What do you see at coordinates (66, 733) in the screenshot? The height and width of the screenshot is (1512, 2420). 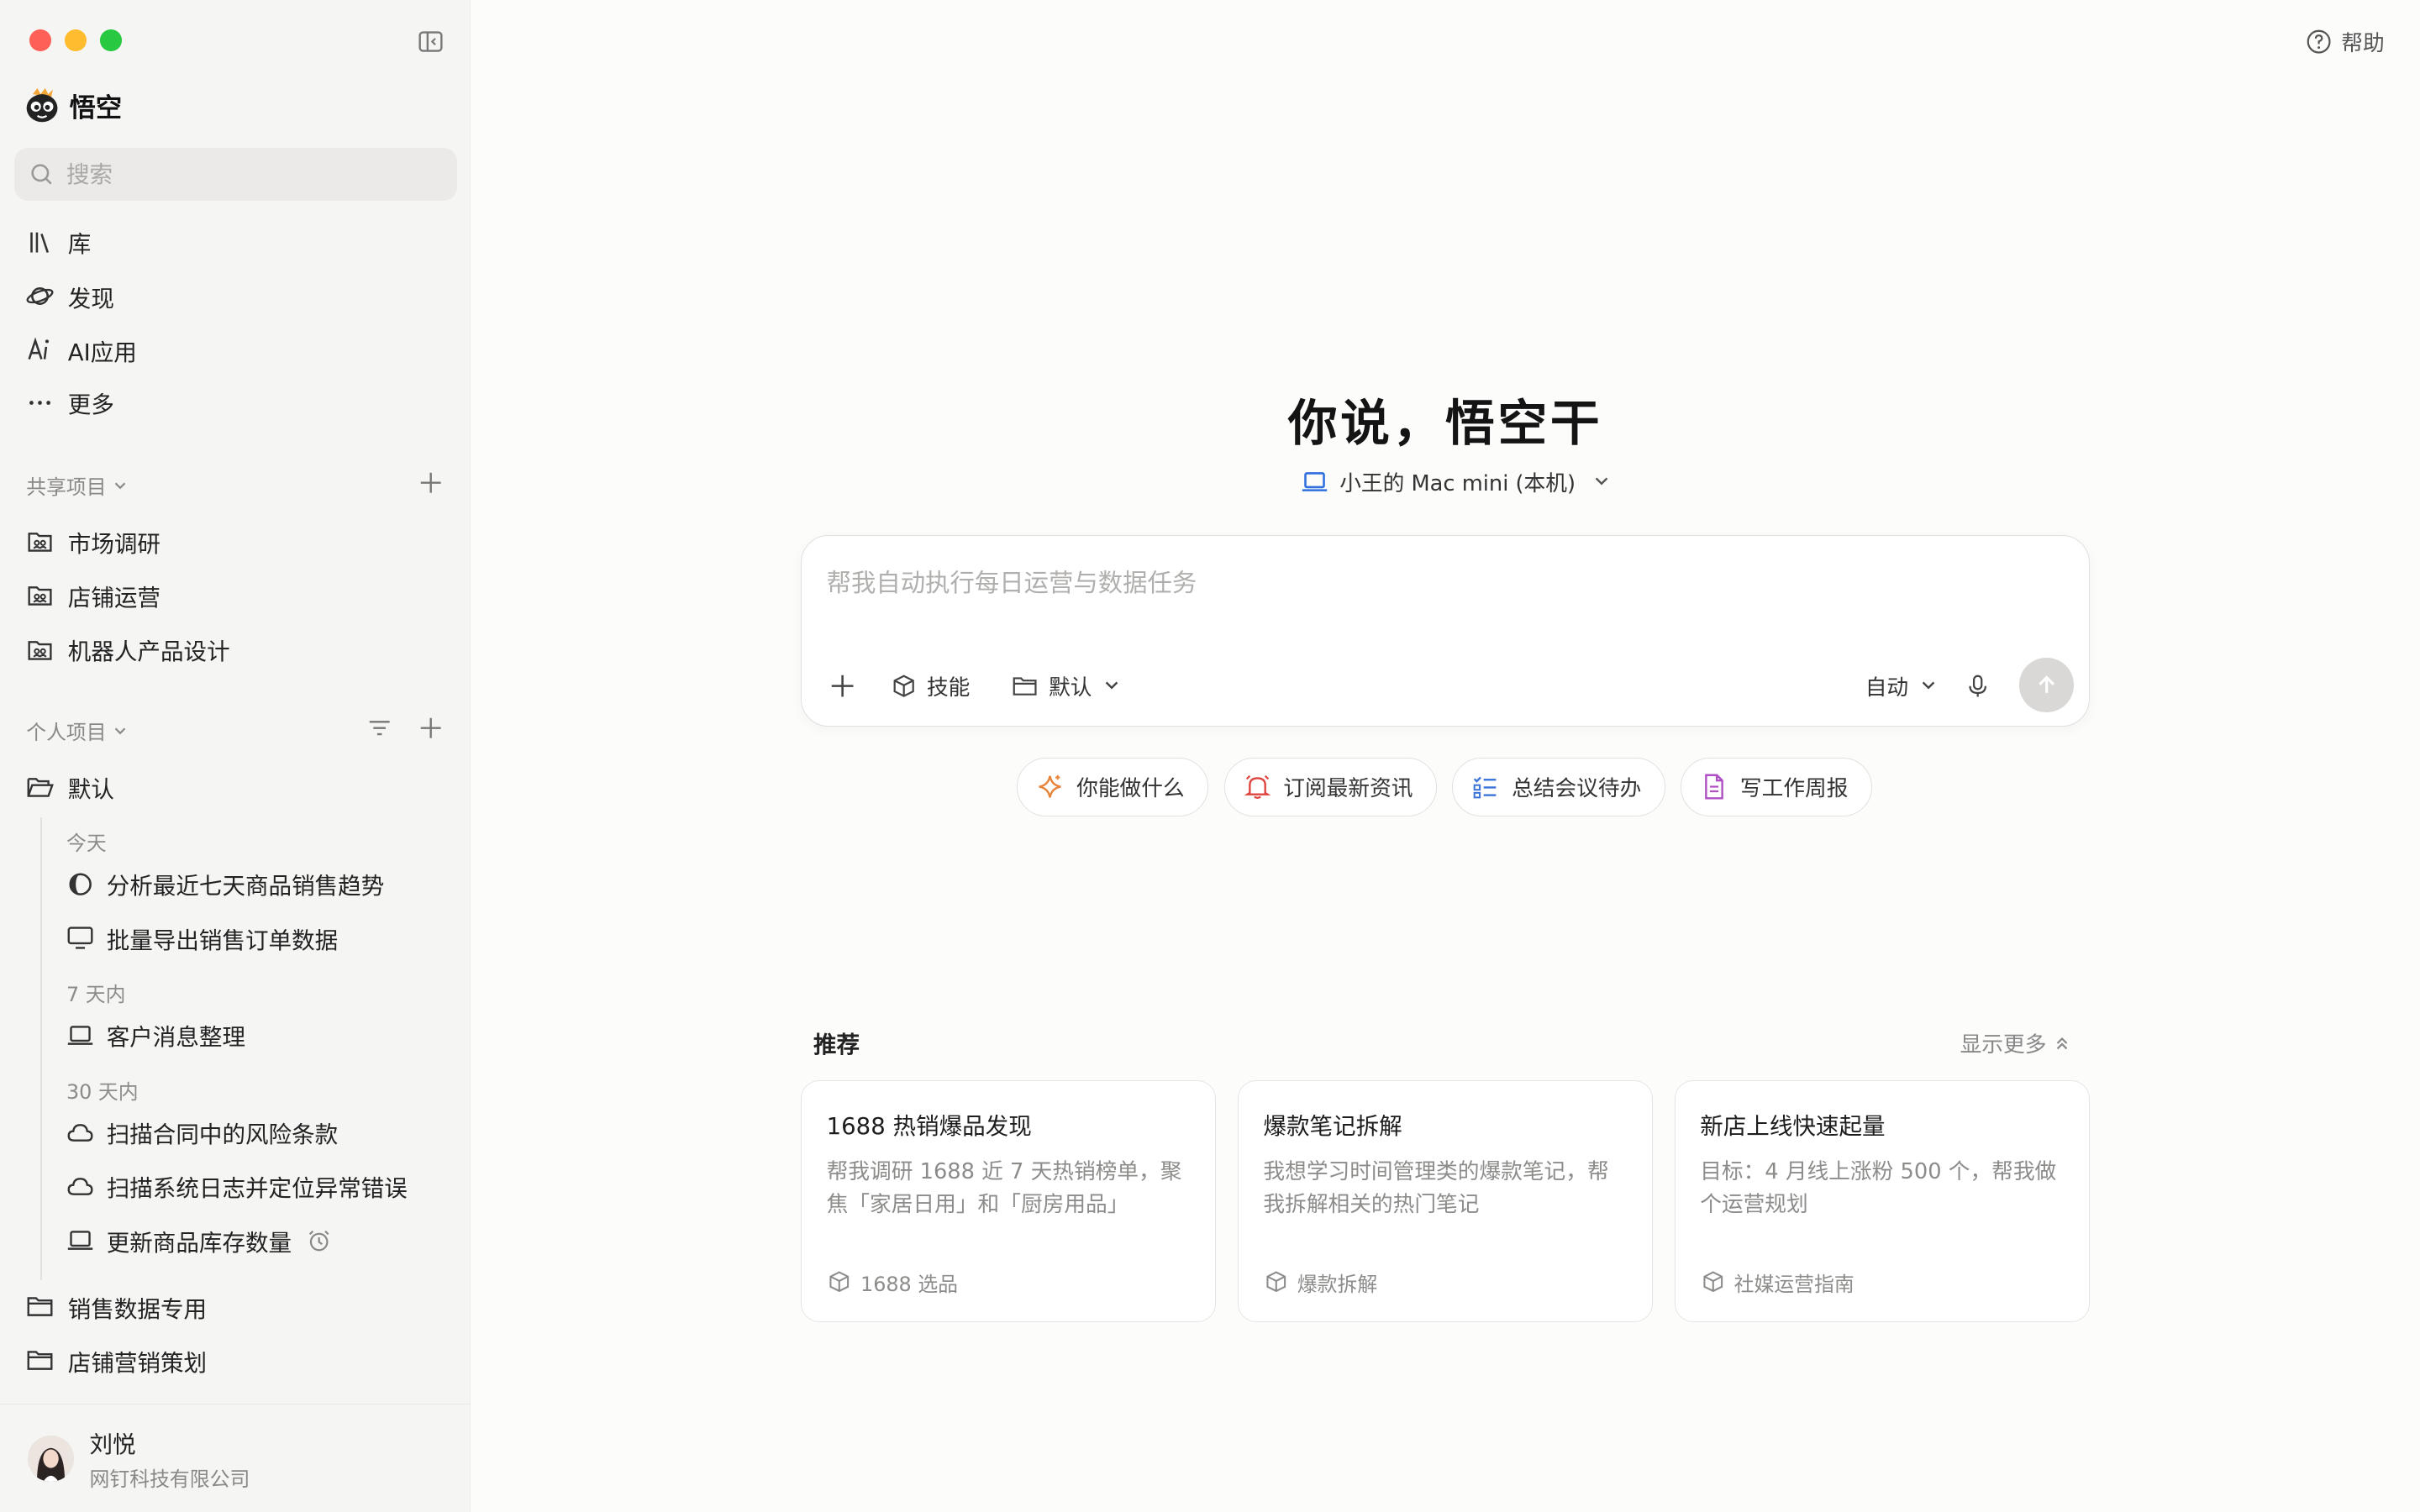 I see `section-title: 个人项目` at bounding box center [66, 733].